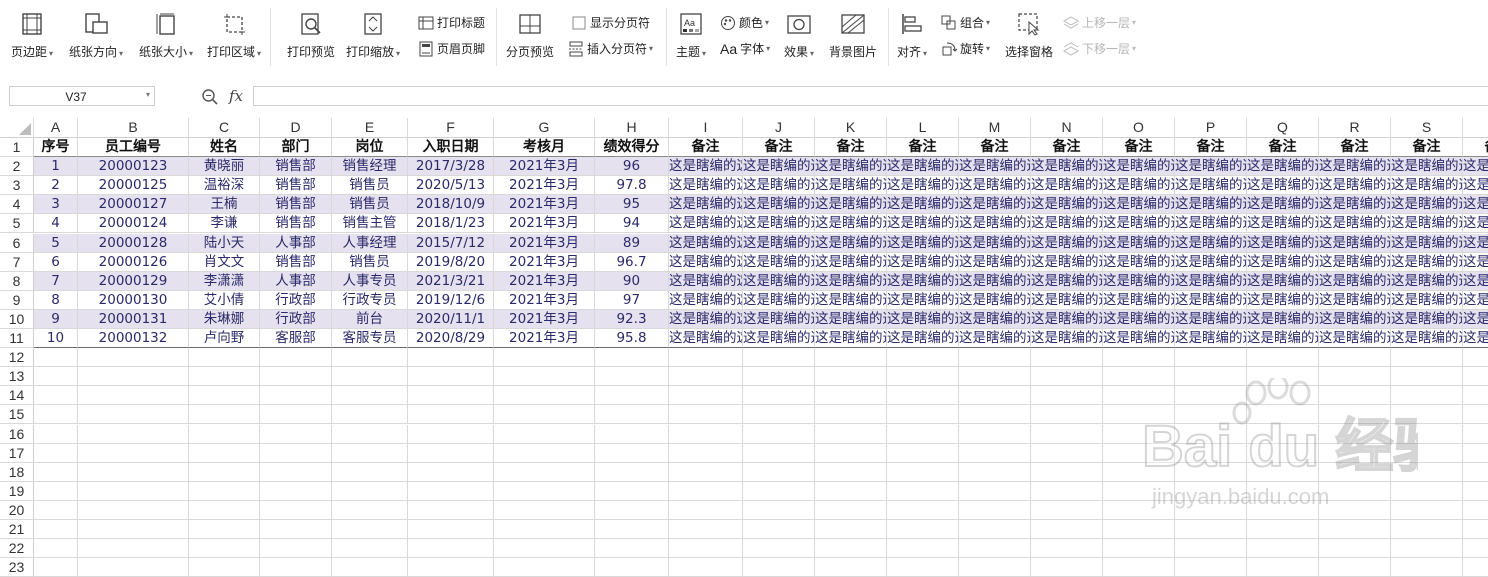  I want to click on table-cell: 行政部, so click(296, 319).